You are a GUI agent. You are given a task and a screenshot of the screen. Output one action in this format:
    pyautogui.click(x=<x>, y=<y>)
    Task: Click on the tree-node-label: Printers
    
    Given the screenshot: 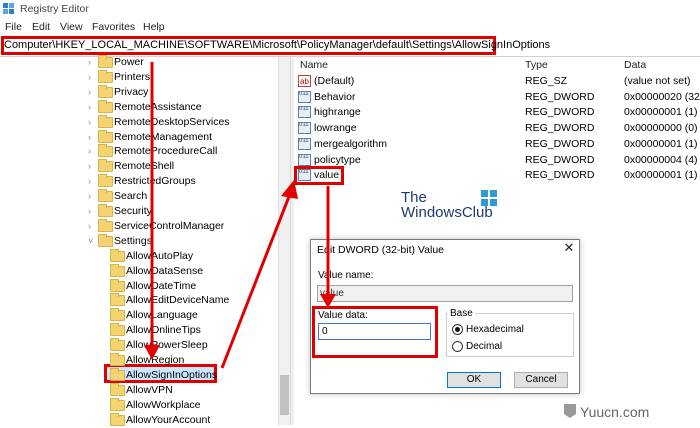 What is the action you would take?
    pyautogui.click(x=132, y=76)
    